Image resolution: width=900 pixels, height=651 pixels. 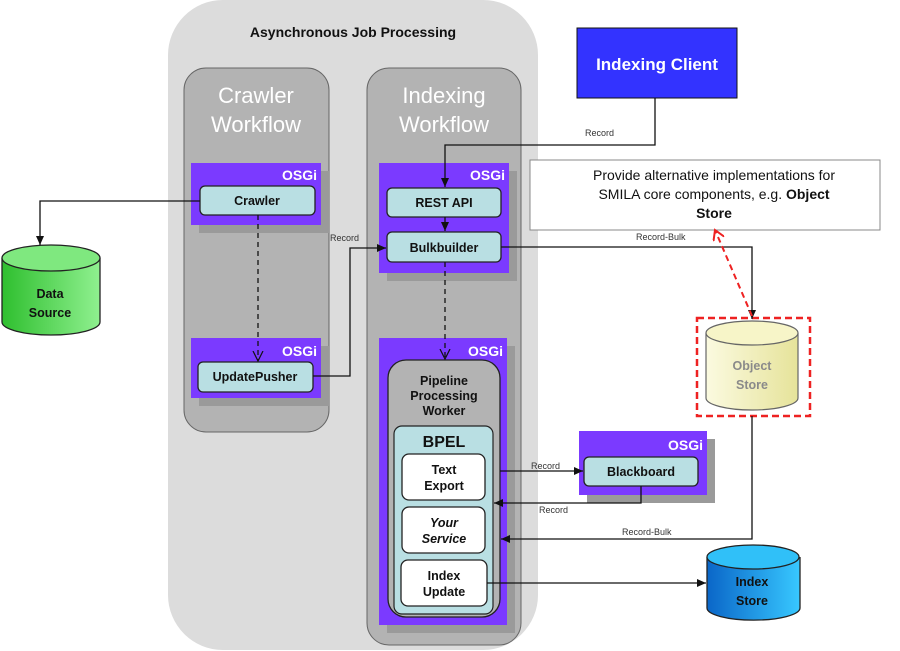 I want to click on index-update-node: Index Update, so click(x=444, y=583).